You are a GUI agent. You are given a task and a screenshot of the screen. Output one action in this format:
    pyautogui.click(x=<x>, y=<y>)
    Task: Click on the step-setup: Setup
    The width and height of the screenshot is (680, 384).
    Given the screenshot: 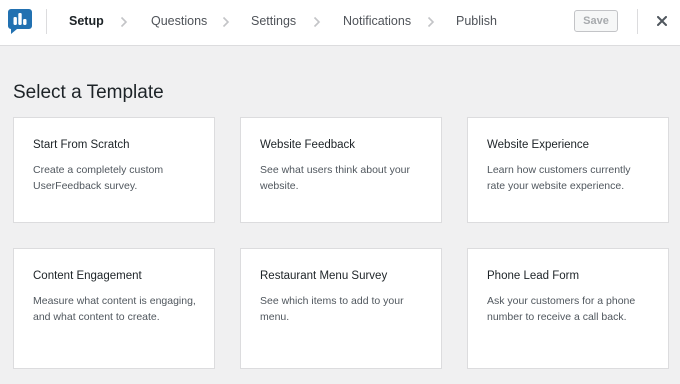 What is the action you would take?
    pyautogui.click(x=86, y=21)
    